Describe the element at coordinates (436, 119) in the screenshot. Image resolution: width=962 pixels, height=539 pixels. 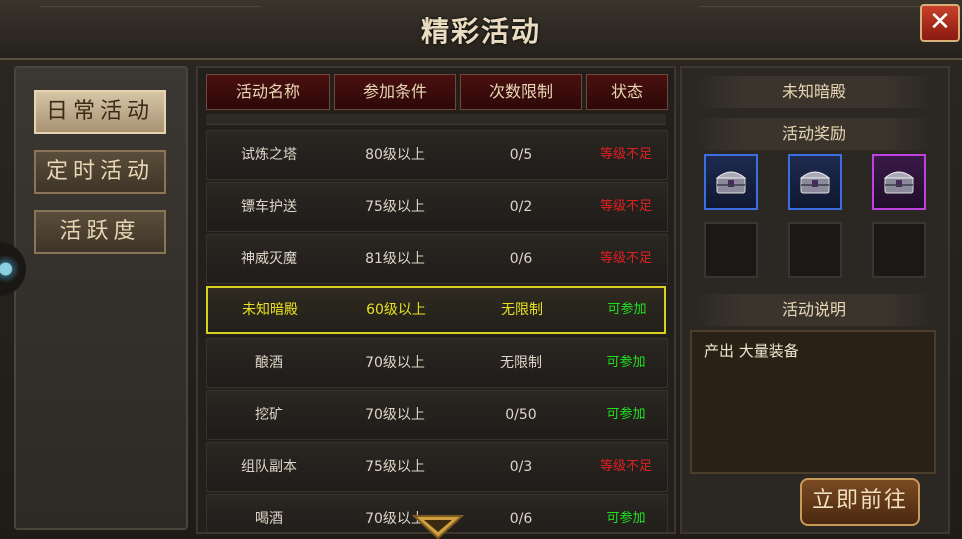
I see `list-divider` at that location.